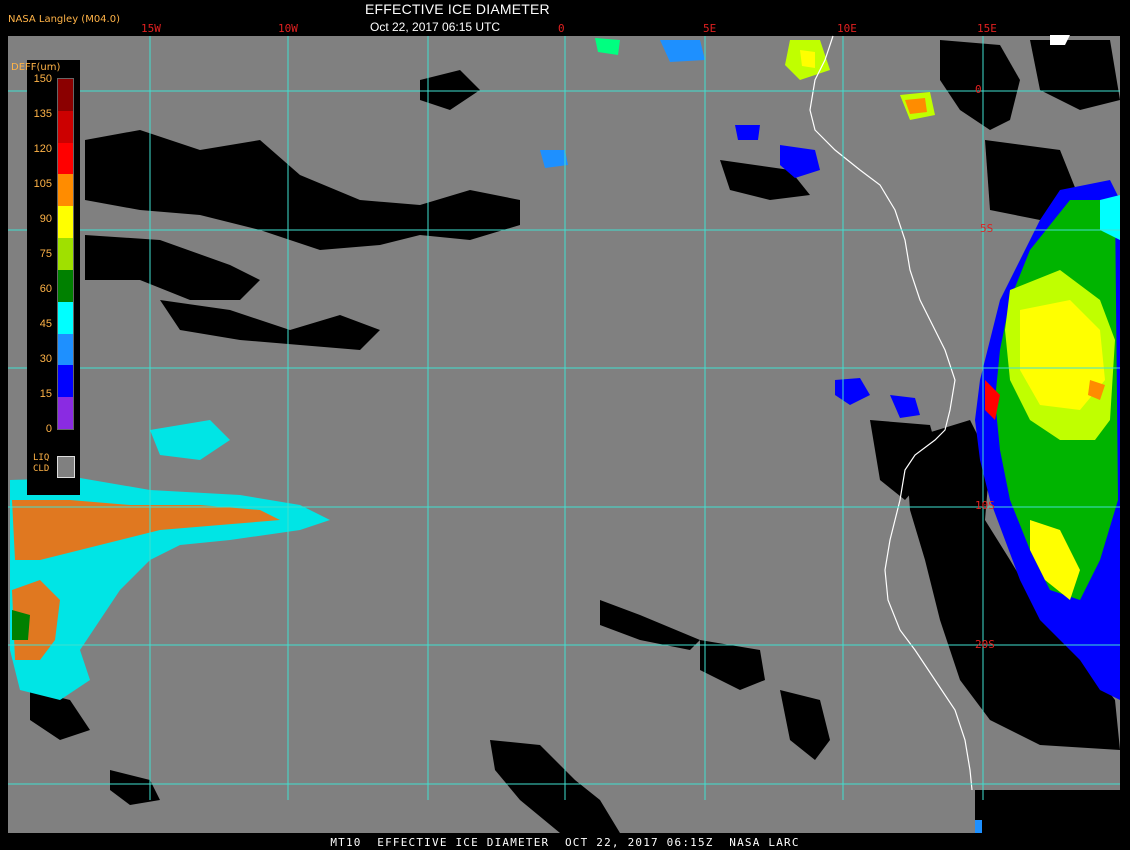 The width and height of the screenshot is (1130, 850). What do you see at coordinates (45, 324) in the screenshot?
I see `legend-tick-label: 45` at bounding box center [45, 324].